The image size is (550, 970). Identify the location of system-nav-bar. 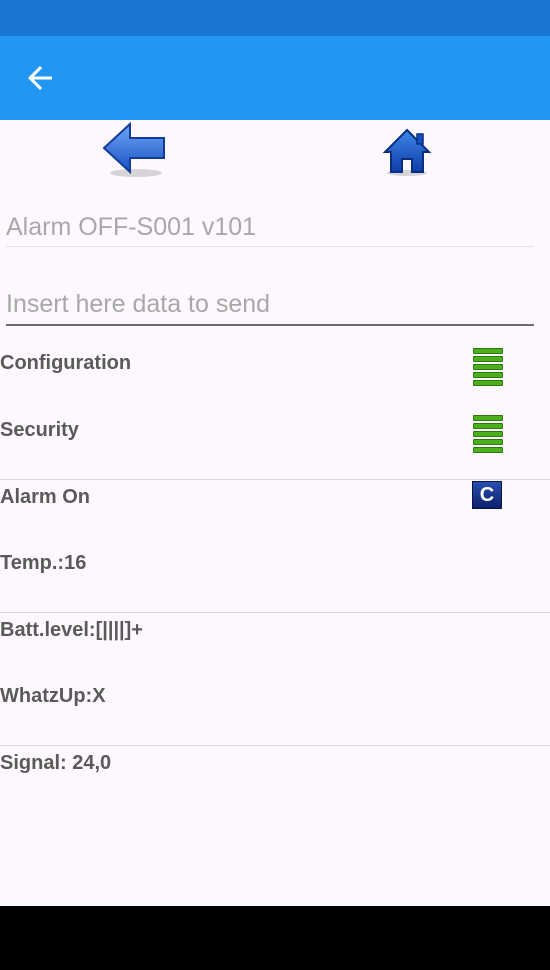
(275, 938).